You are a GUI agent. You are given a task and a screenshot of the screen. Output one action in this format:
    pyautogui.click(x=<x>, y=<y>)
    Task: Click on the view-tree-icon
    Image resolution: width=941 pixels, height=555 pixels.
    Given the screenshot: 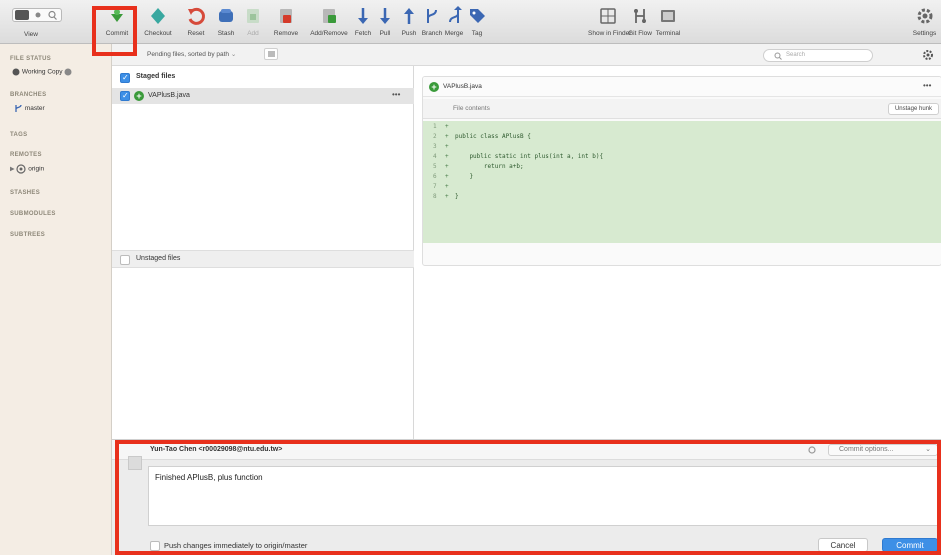 What is the action you would take?
    pyautogui.click(x=38, y=15)
    